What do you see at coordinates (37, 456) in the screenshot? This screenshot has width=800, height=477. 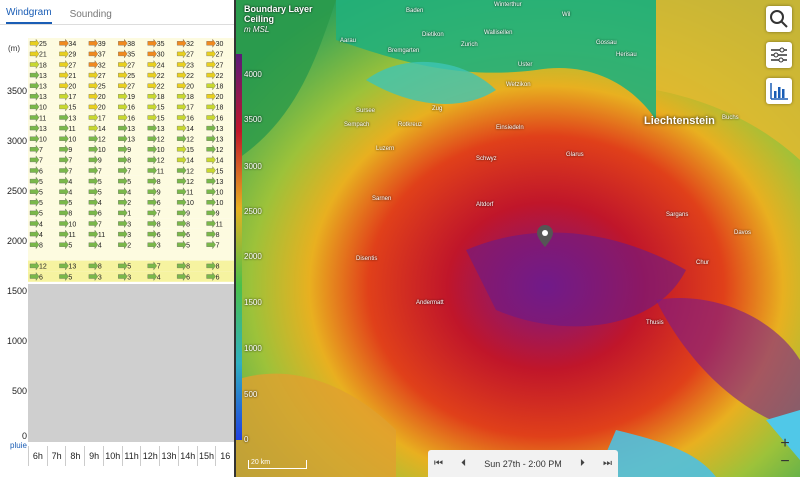 I see `hour-label: 6h` at bounding box center [37, 456].